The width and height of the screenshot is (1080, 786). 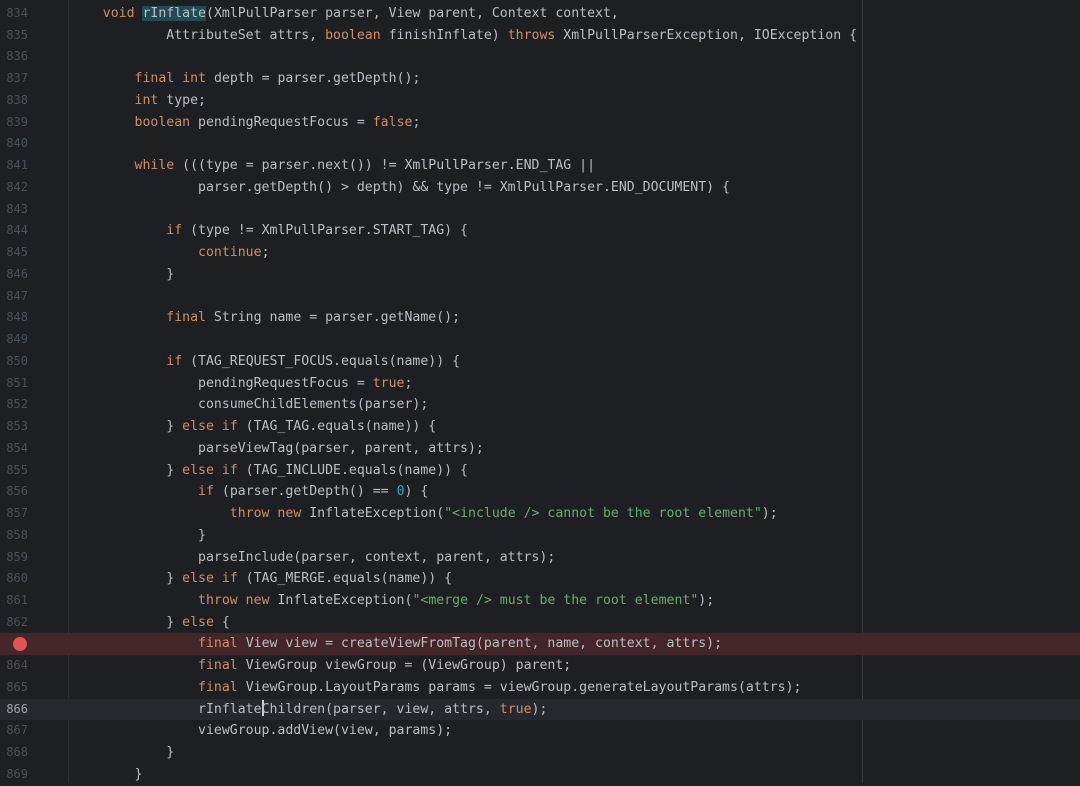 What do you see at coordinates (540, 57) in the screenshot?
I see `code-line: 836` at bounding box center [540, 57].